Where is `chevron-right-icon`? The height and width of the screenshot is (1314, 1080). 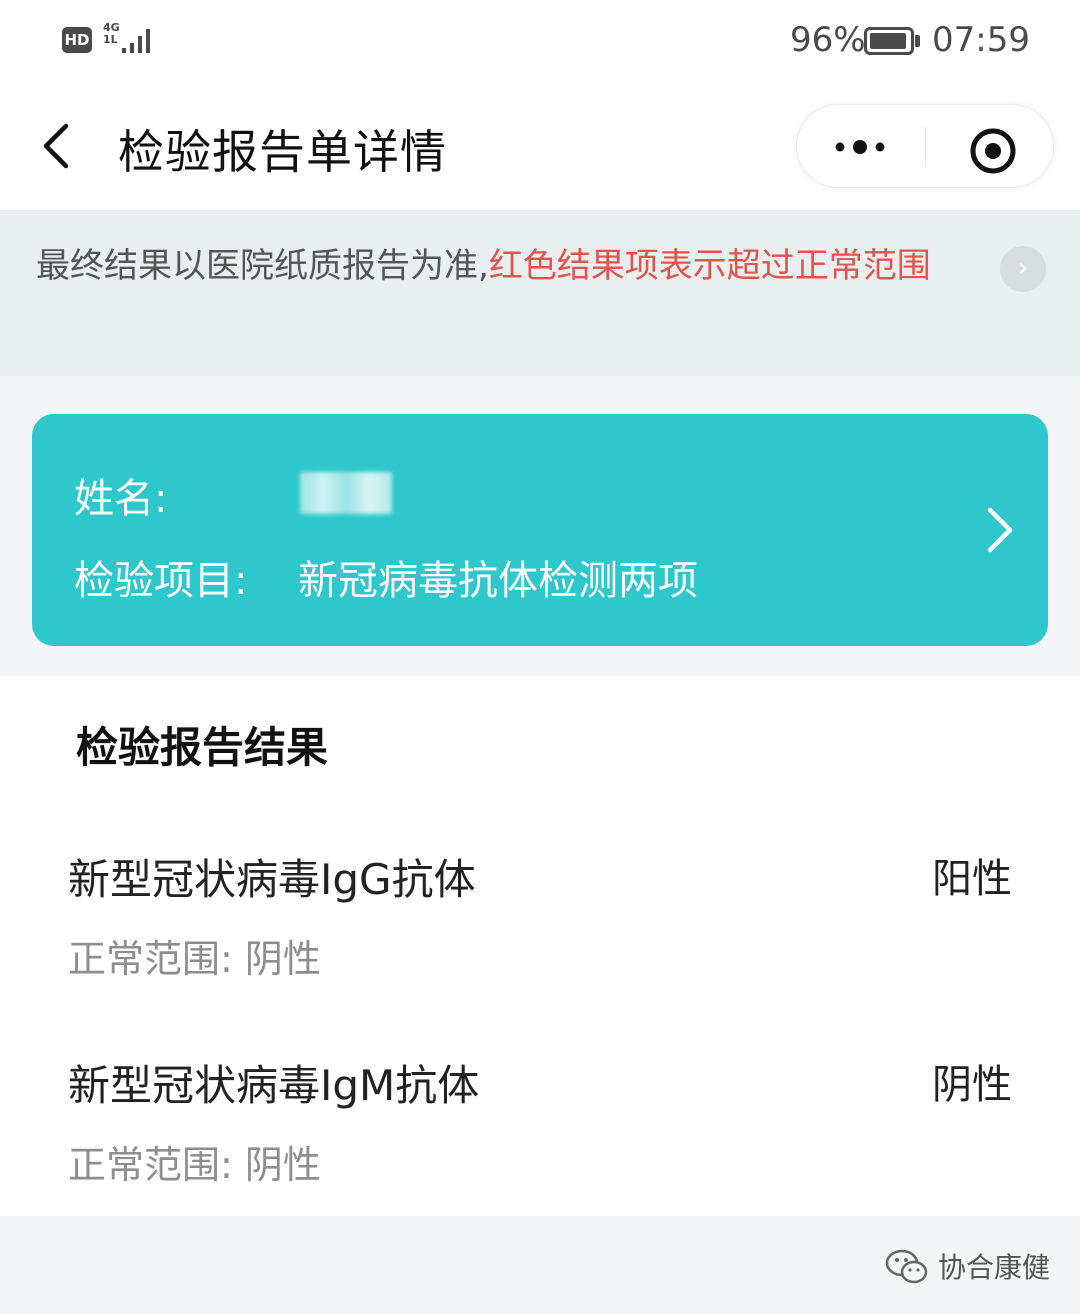 chevron-right-icon is located at coordinates (1000, 530).